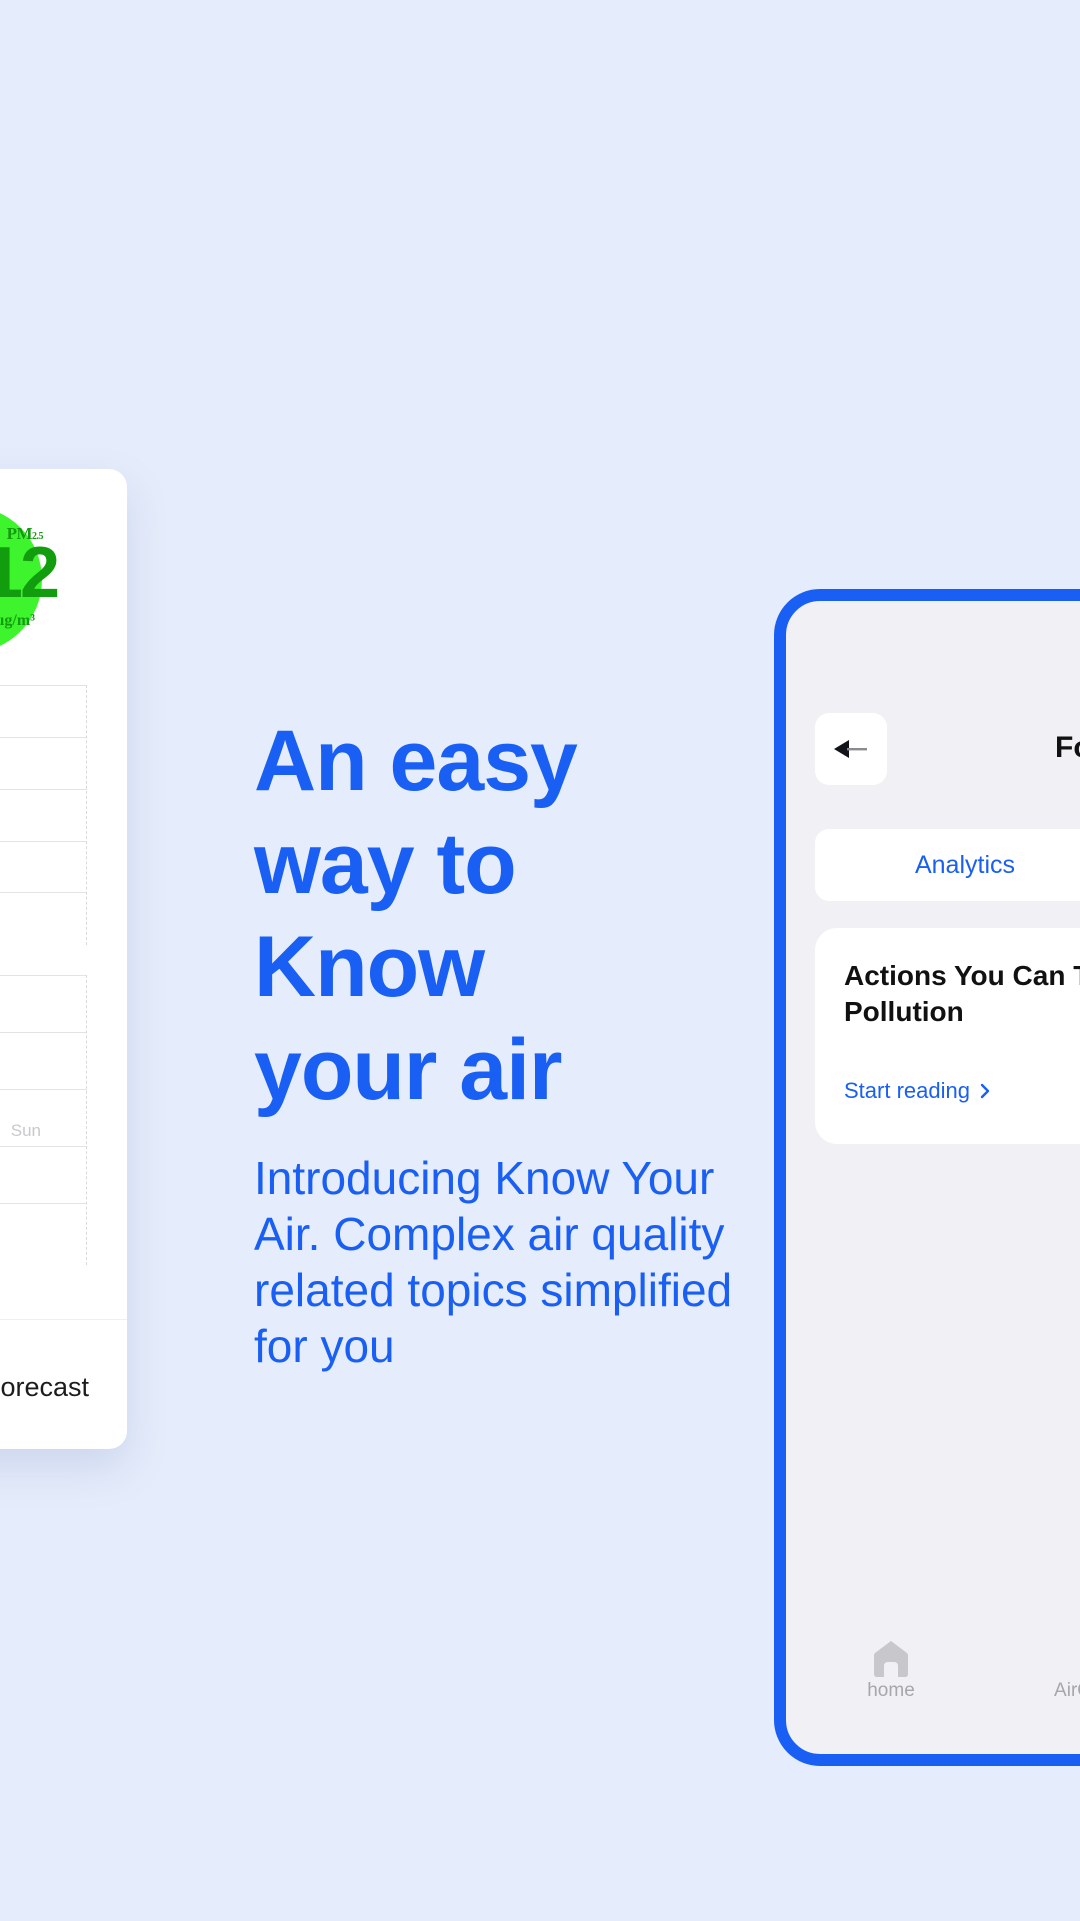  I want to click on nav-label: AirQloud, so click(1067, 1690).